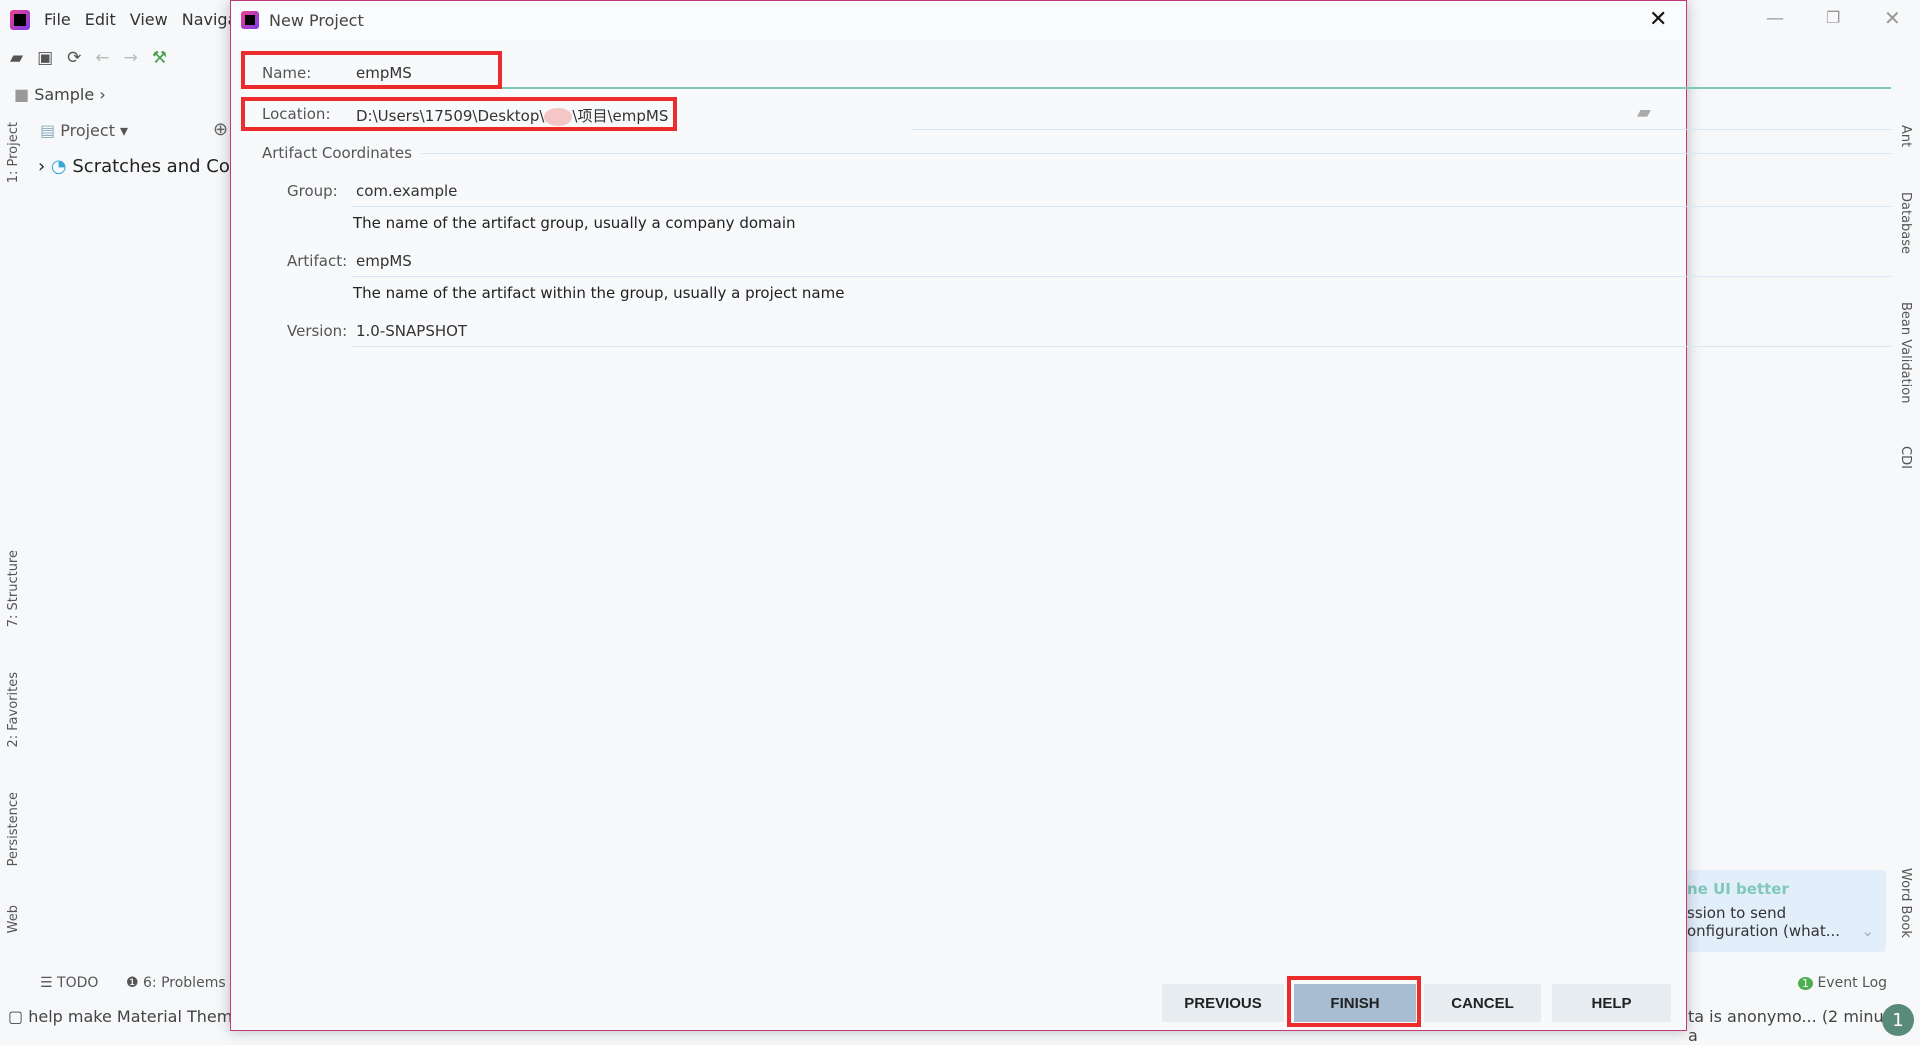  What do you see at coordinates (958, 20) in the screenshot?
I see `dialog-titlebar: New Project ✕` at bounding box center [958, 20].